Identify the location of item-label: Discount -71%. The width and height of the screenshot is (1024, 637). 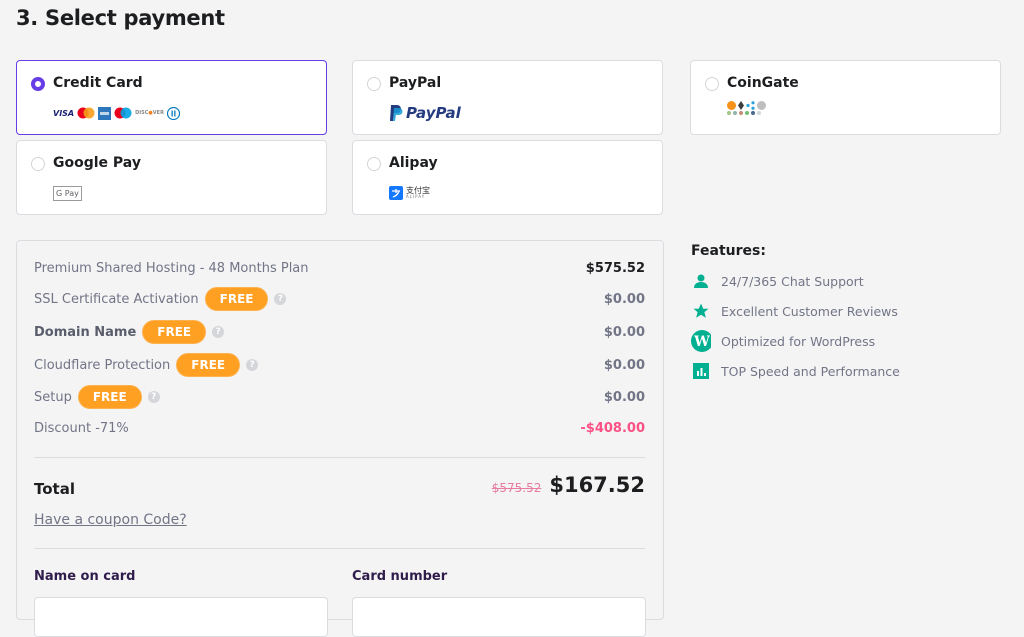
(81, 428).